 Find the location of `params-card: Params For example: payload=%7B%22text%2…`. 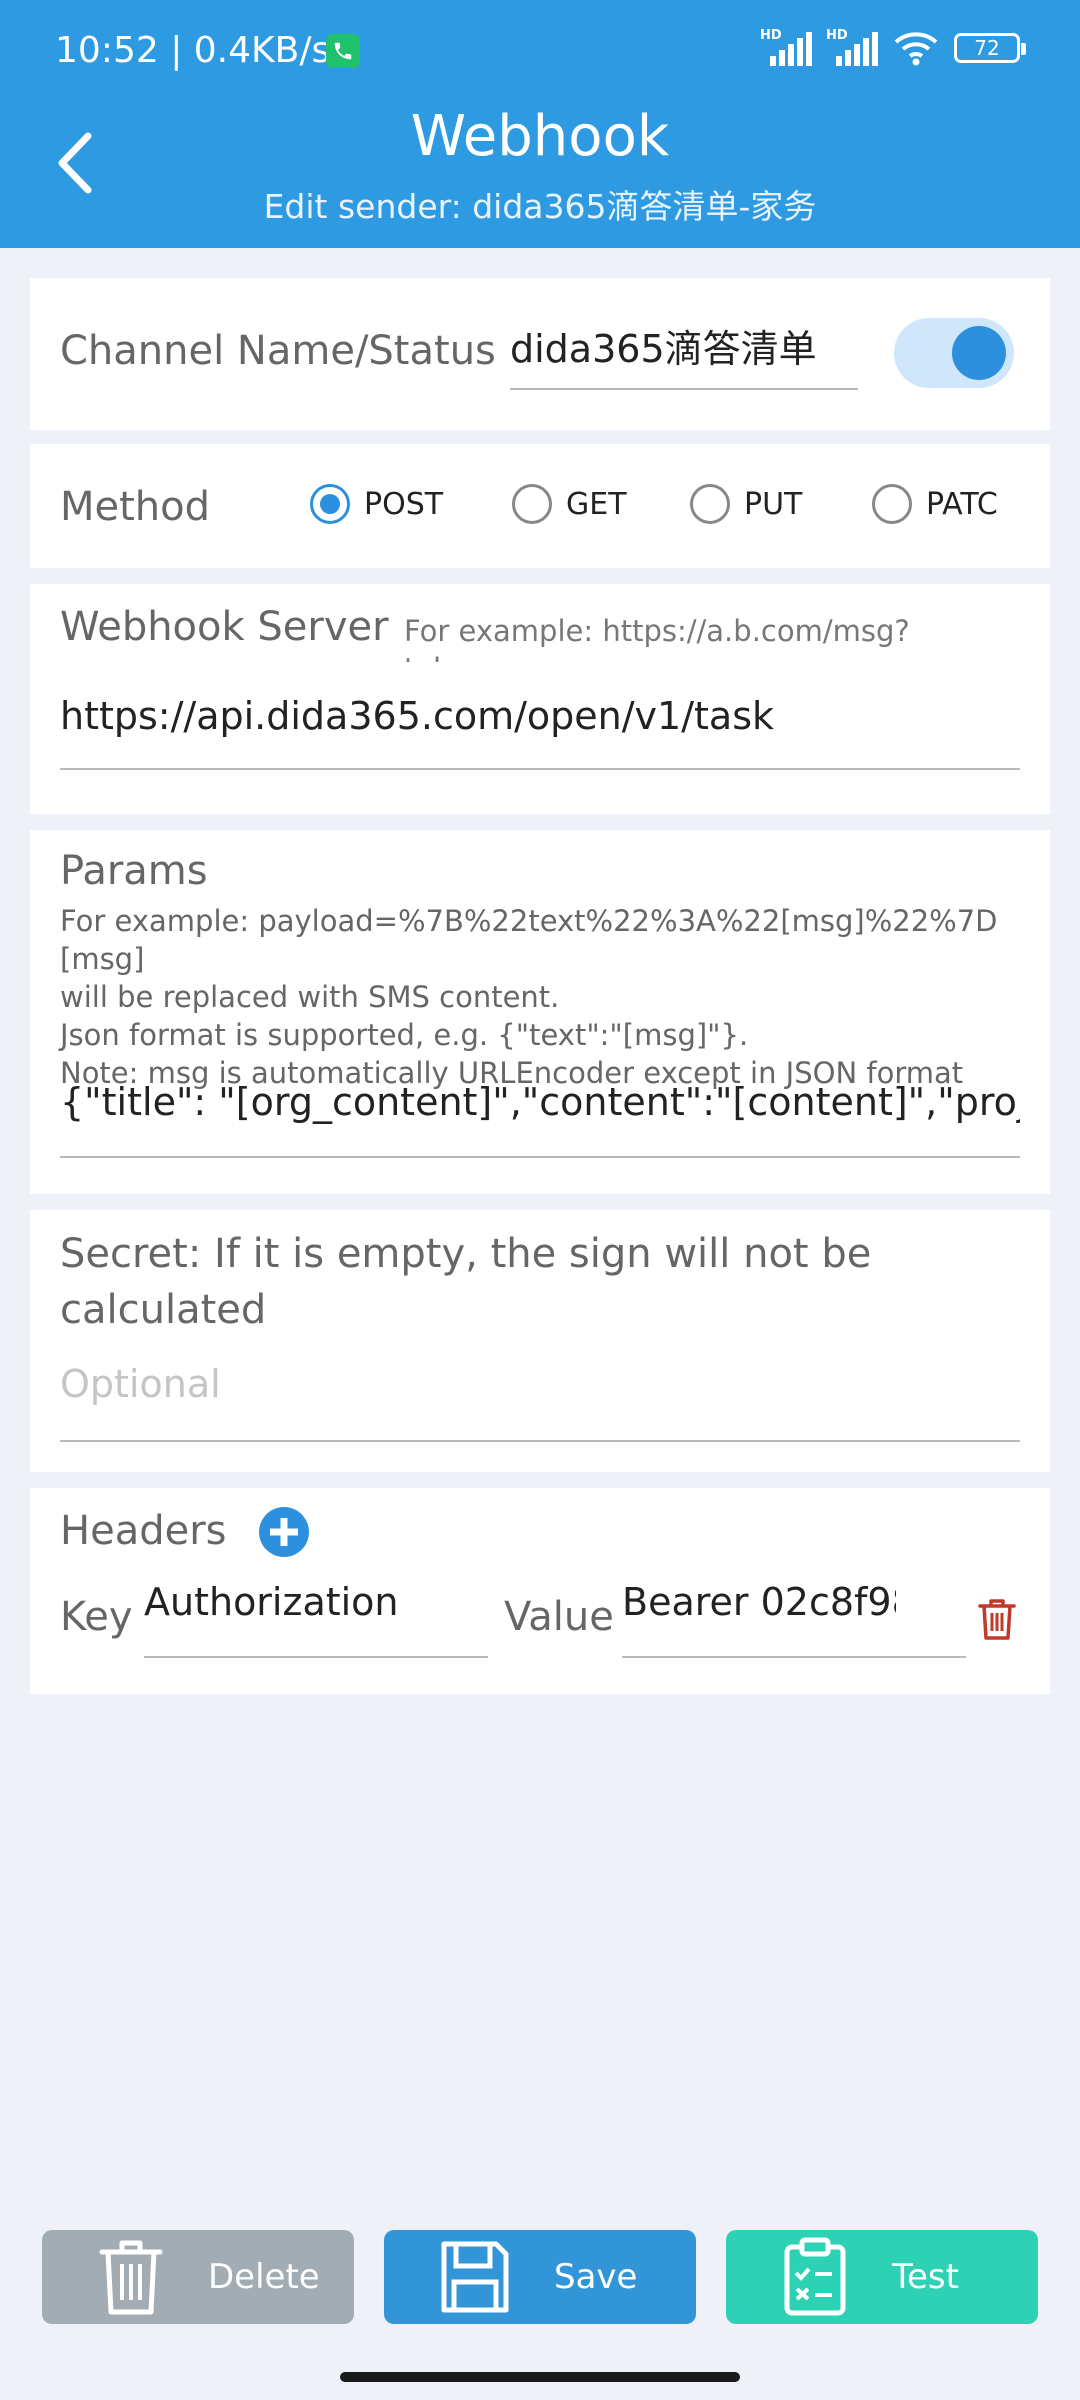

params-card: Params For example: payload=%7B%22text%2… is located at coordinates (540, 1012).